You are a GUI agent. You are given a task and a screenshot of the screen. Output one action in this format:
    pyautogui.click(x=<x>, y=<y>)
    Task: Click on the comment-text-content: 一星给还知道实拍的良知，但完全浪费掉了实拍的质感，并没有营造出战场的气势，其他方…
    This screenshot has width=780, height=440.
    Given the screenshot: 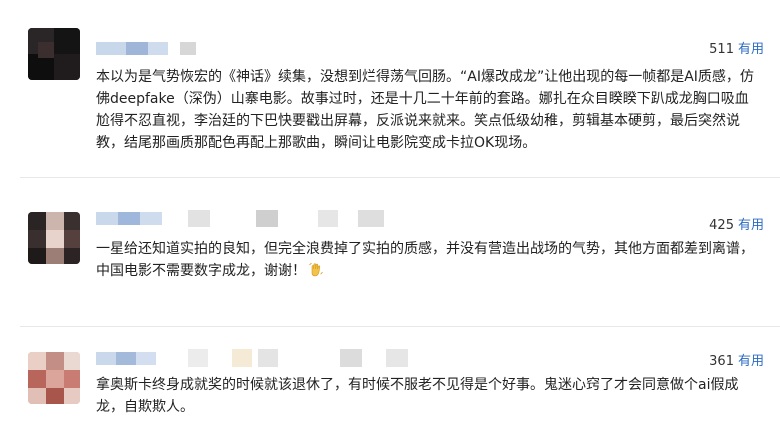 What is the action you would take?
    pyautogui.click(x=425, y=260)
    